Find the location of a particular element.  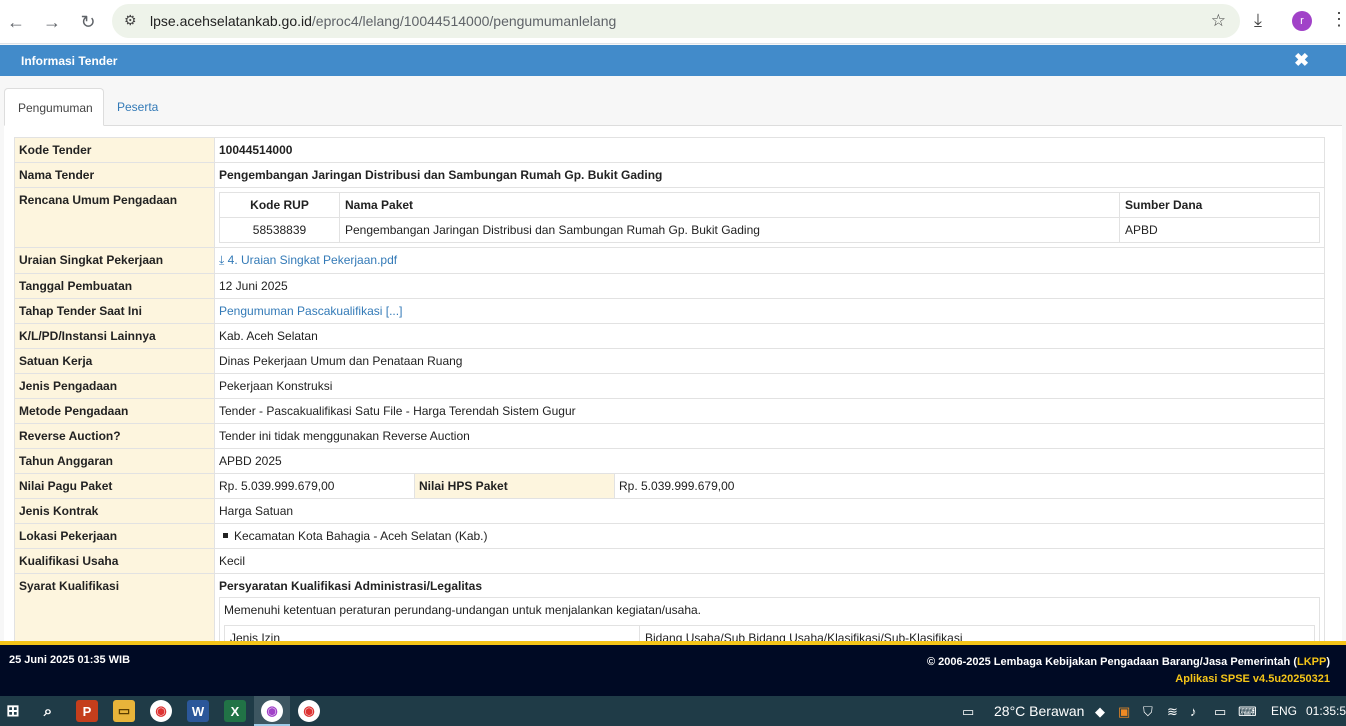

tray-app-icon: ▣ is located at coordinates (1124, 712).